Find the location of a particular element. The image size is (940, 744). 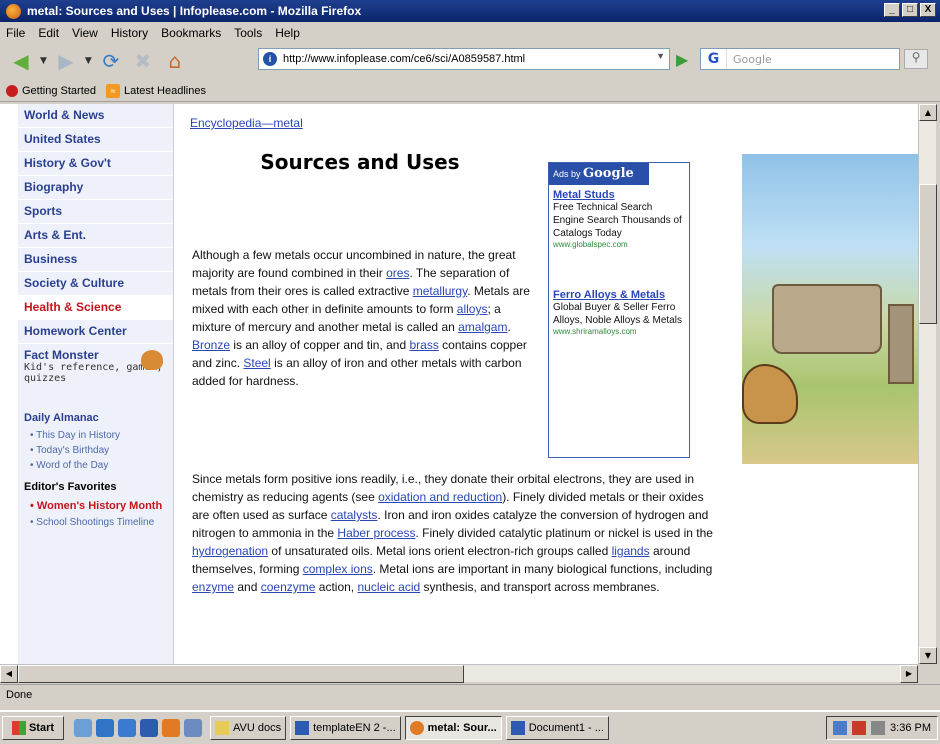

menu-file: File is located at coordinates (15, 33).